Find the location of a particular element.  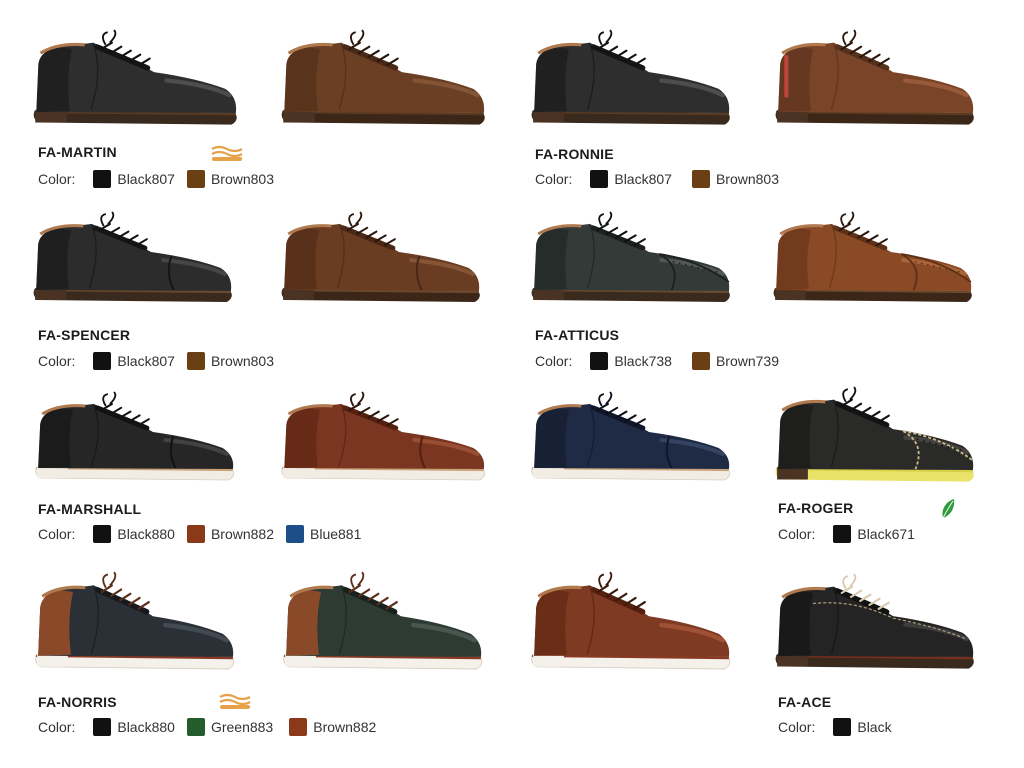

shoe-spencer-black-image is located at coordinates (132, 256).